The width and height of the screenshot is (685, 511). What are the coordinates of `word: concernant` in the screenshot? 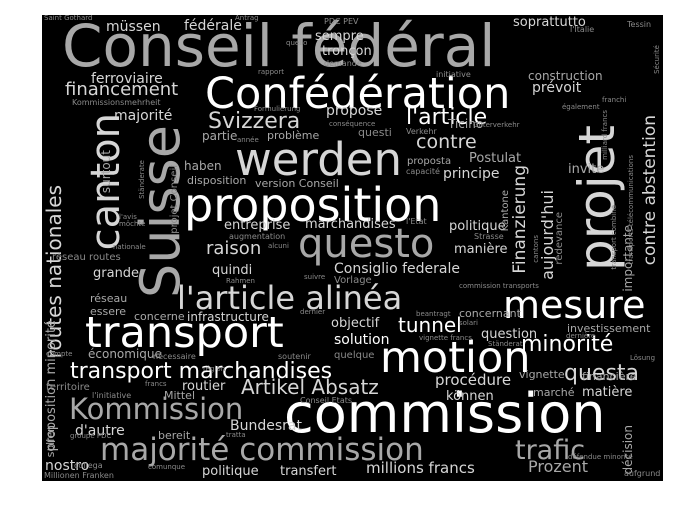 It's located at (490, 313).